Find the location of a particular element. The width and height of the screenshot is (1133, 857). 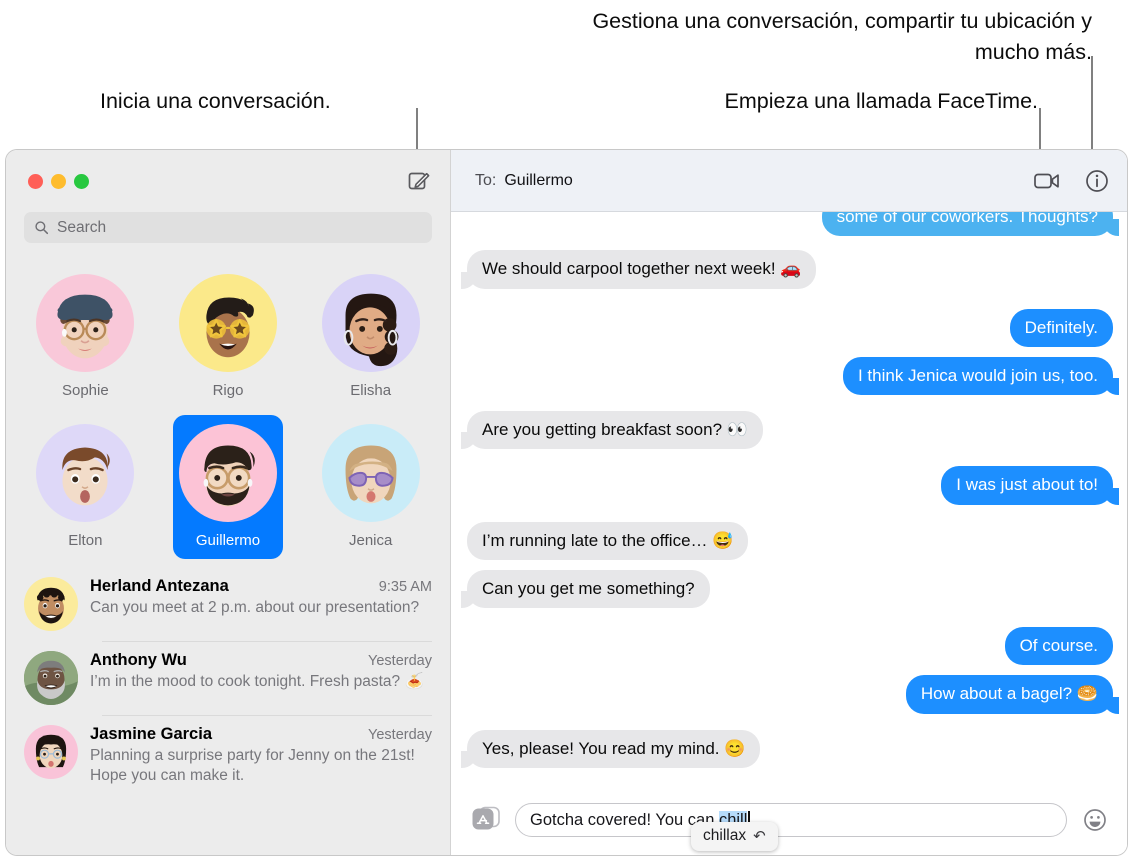

app-store-icon is located at coordinates (486, 818).